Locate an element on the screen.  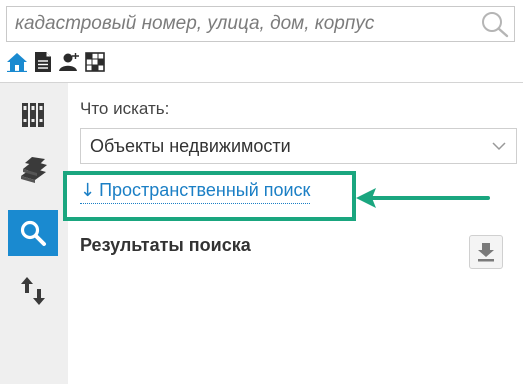
callout-arrow-icon is located at coordinates (423, 198).